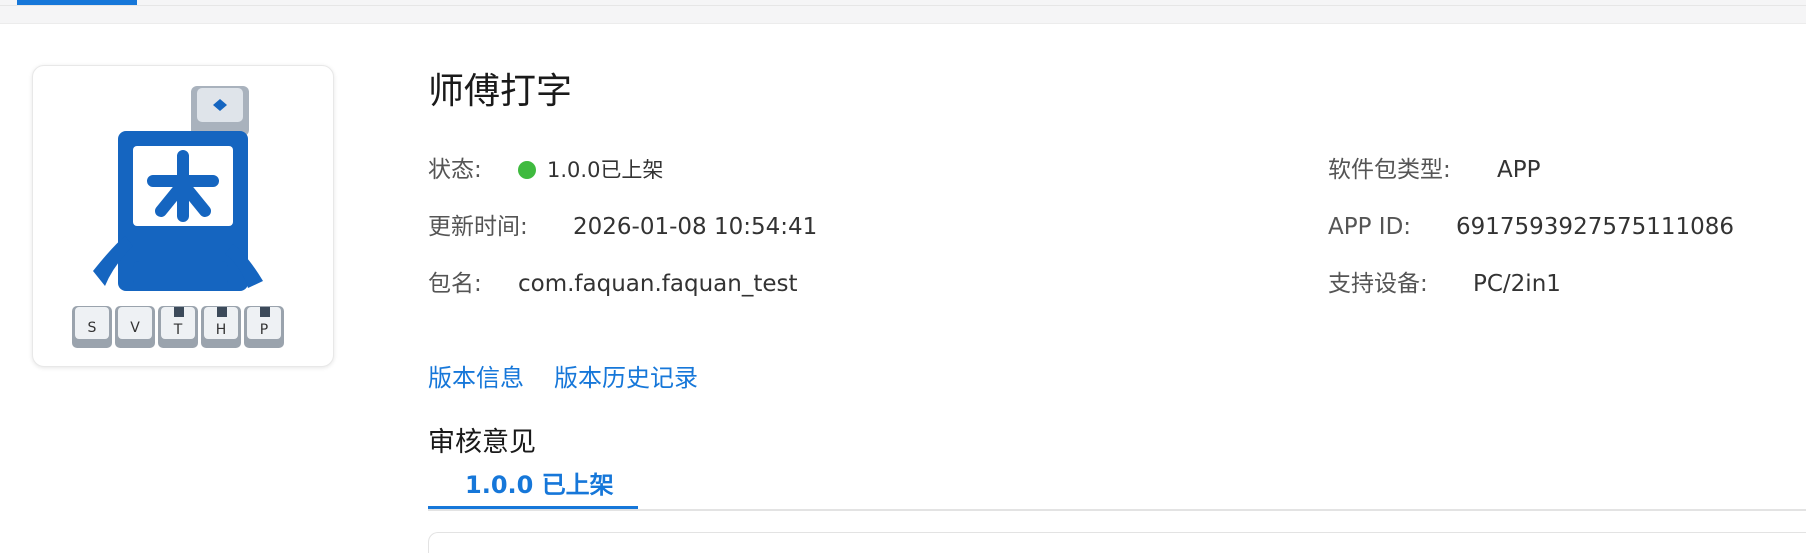  Describe the element at coordinates (178, 217) in the screenshot. I see `shield-keyboard-app-icon: S V T H P` at that location.